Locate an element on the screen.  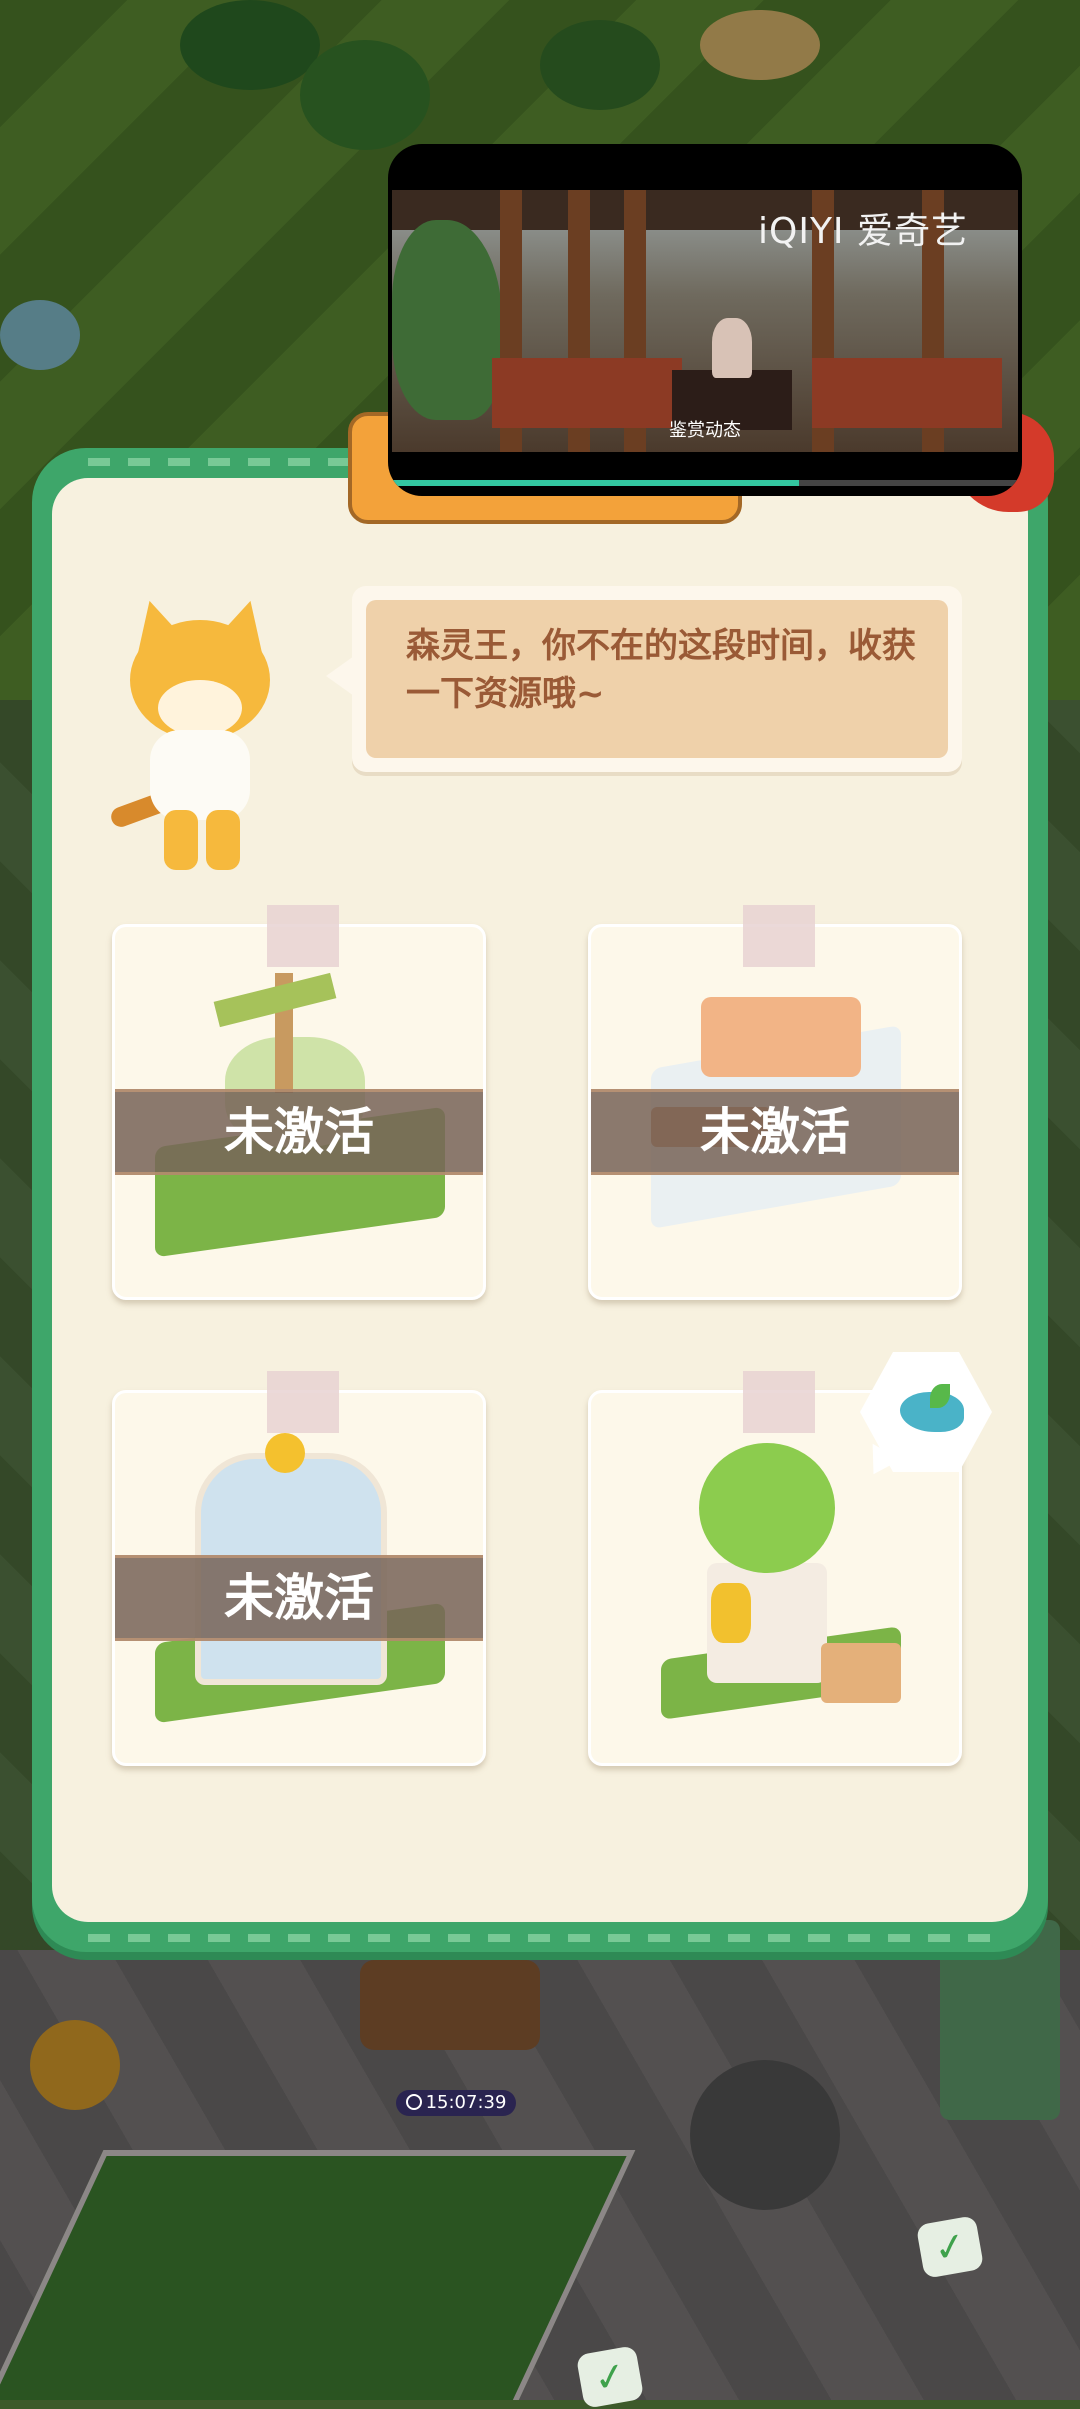
video-progress-bar is located at coordinates (705, 483).